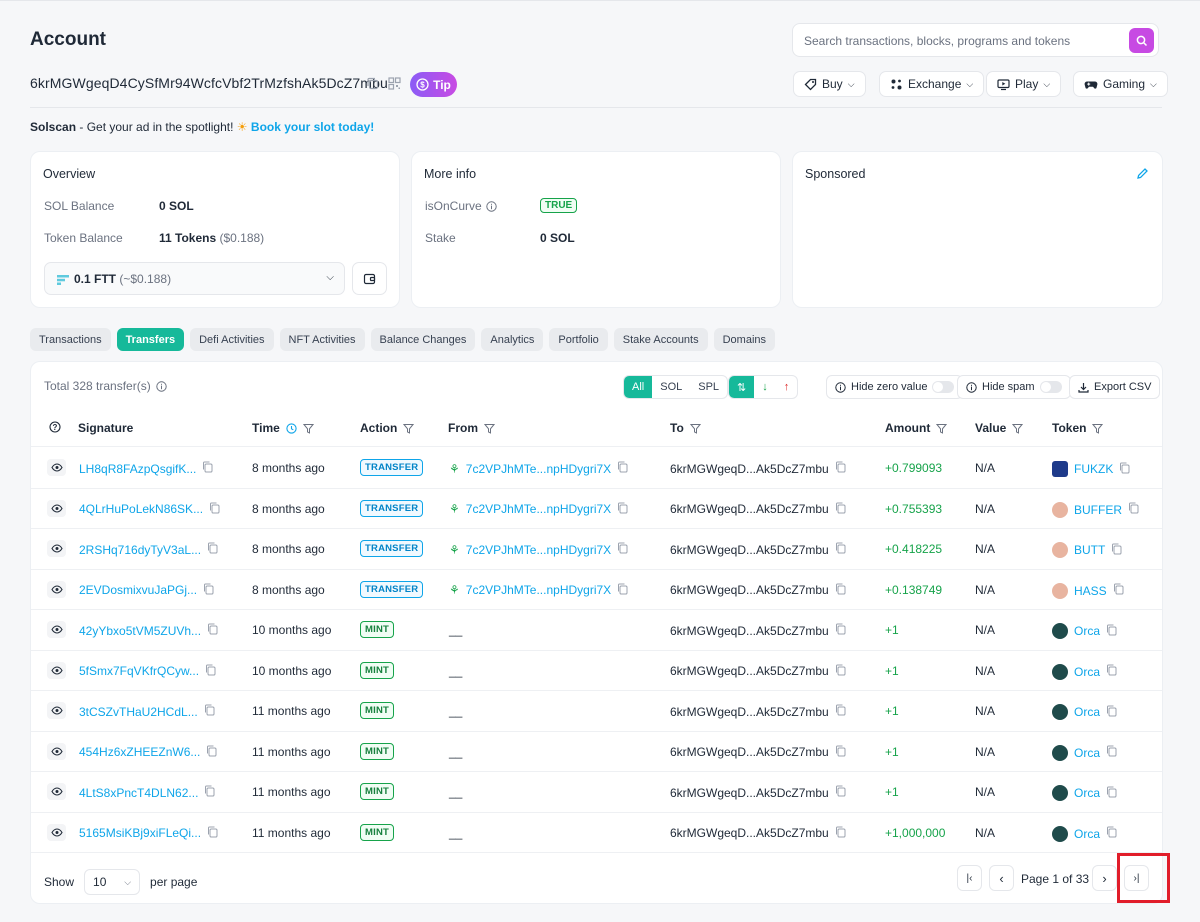 The width and height of the screenshot is (1200, 922). I want to click on wallet-button, so click(369, 278).